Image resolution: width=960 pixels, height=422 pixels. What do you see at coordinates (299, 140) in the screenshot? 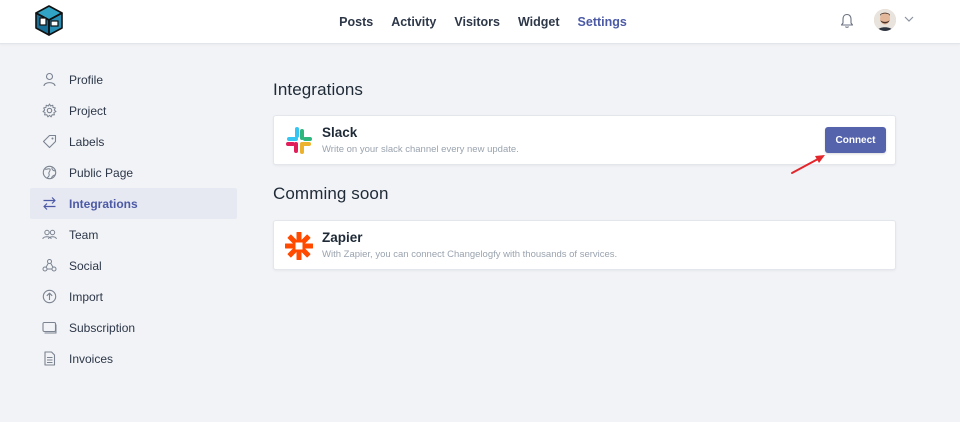
I see `slack-logo-icon` at bounding box center [299, 140].